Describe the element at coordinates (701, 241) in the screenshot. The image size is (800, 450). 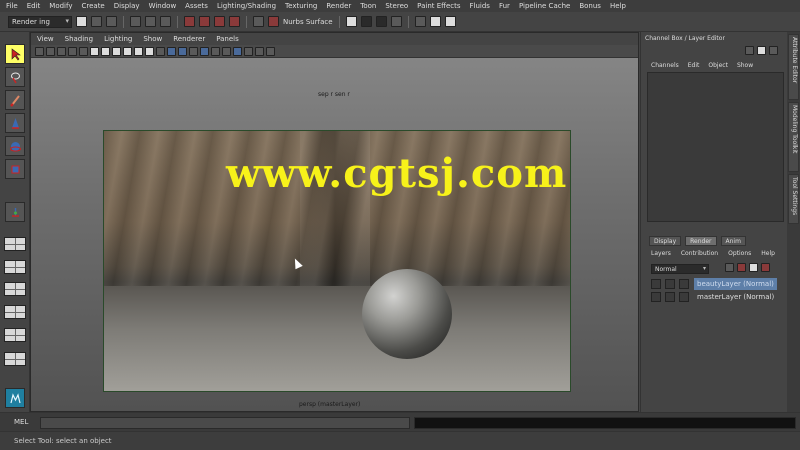
I see `tab-render: Render` at that location.